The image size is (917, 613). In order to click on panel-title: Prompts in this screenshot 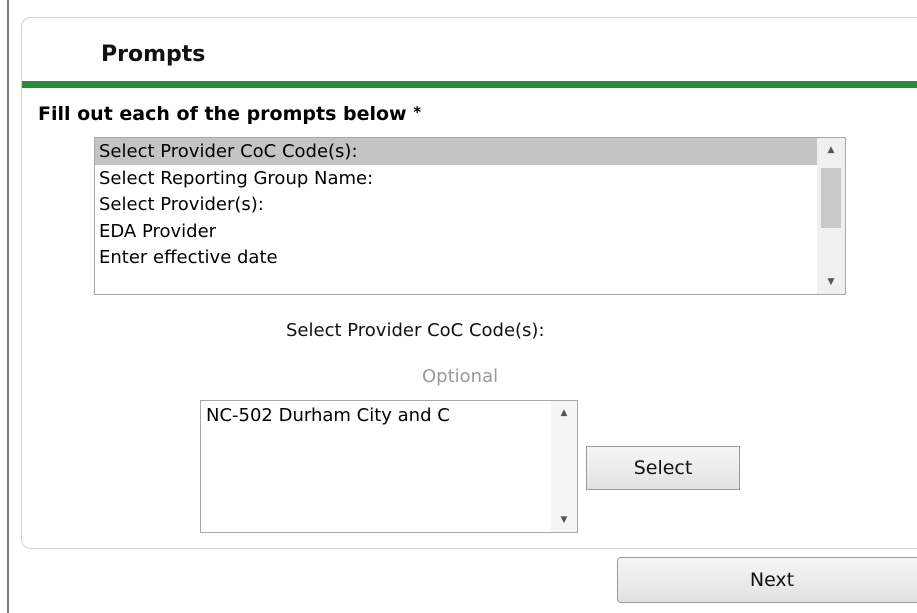, I will do `click(153, 54)`.